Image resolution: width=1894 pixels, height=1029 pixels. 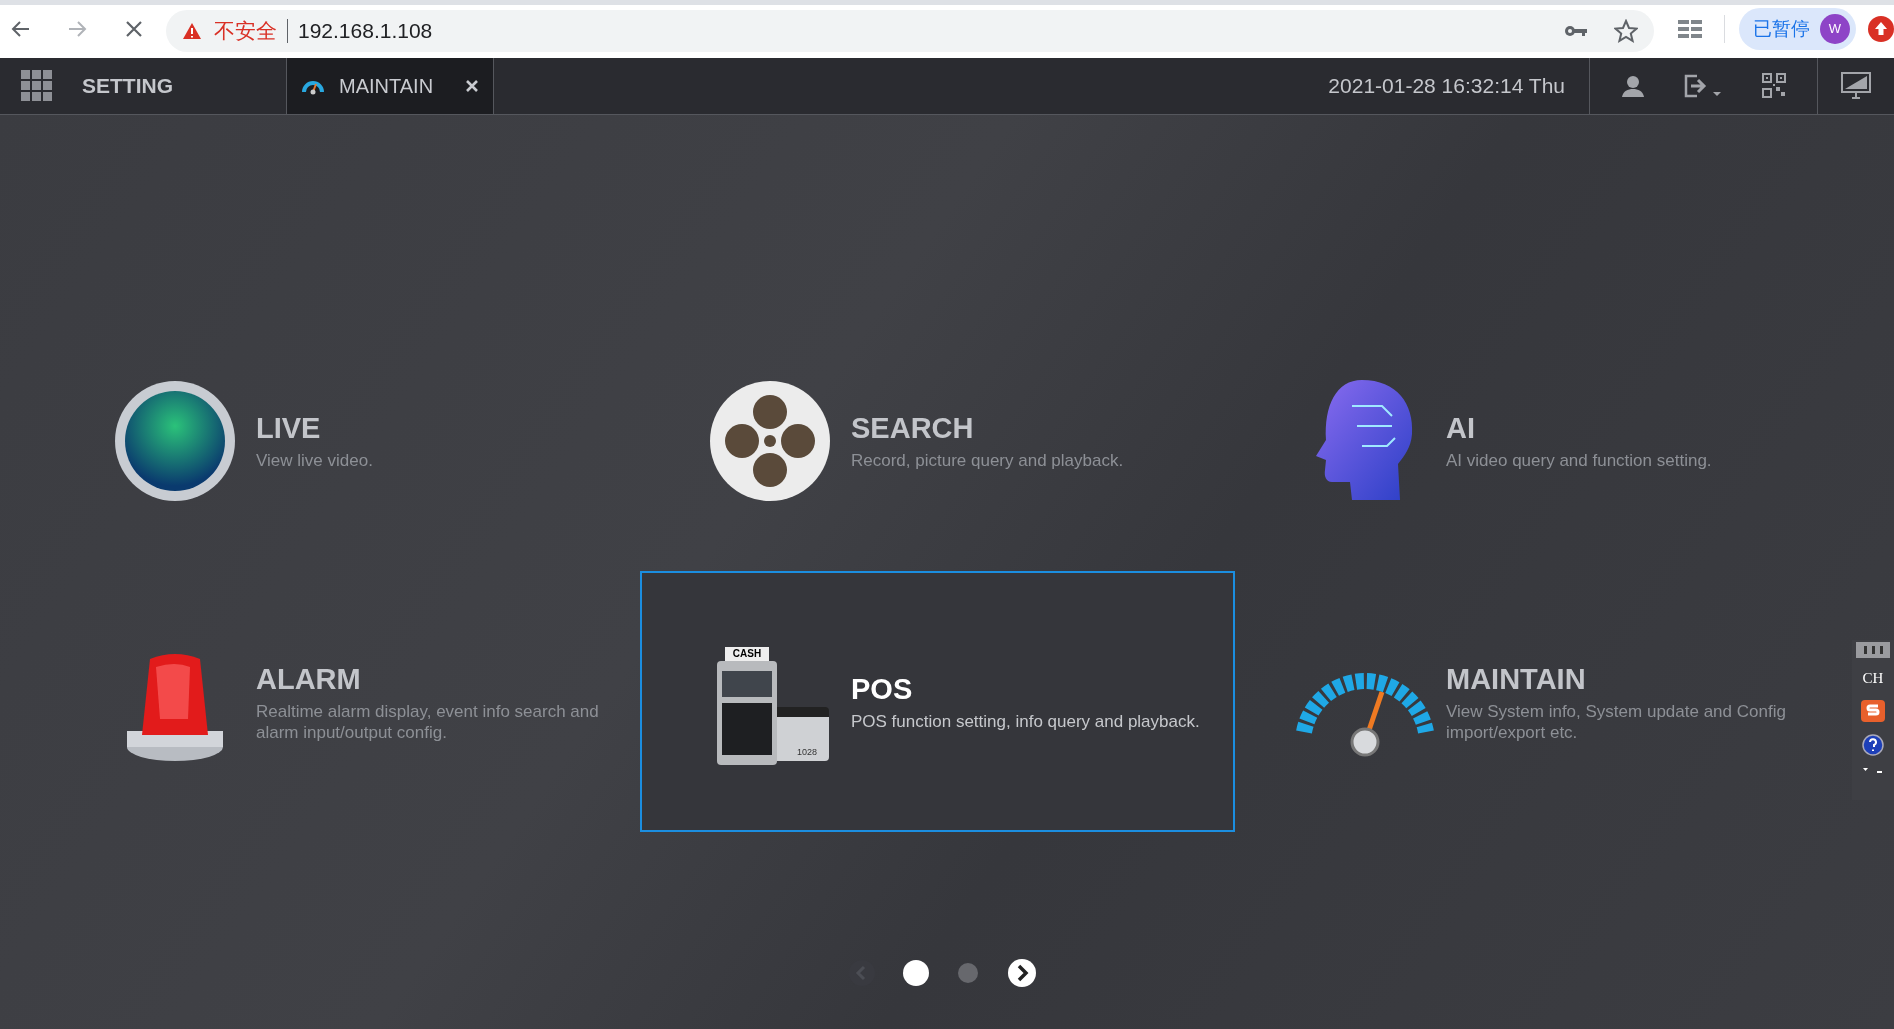 What do you see at coordinates (342, 440) in the screenshot?
I see `menu-tile: LIVE View live video.` at bounding box center [342, 440].